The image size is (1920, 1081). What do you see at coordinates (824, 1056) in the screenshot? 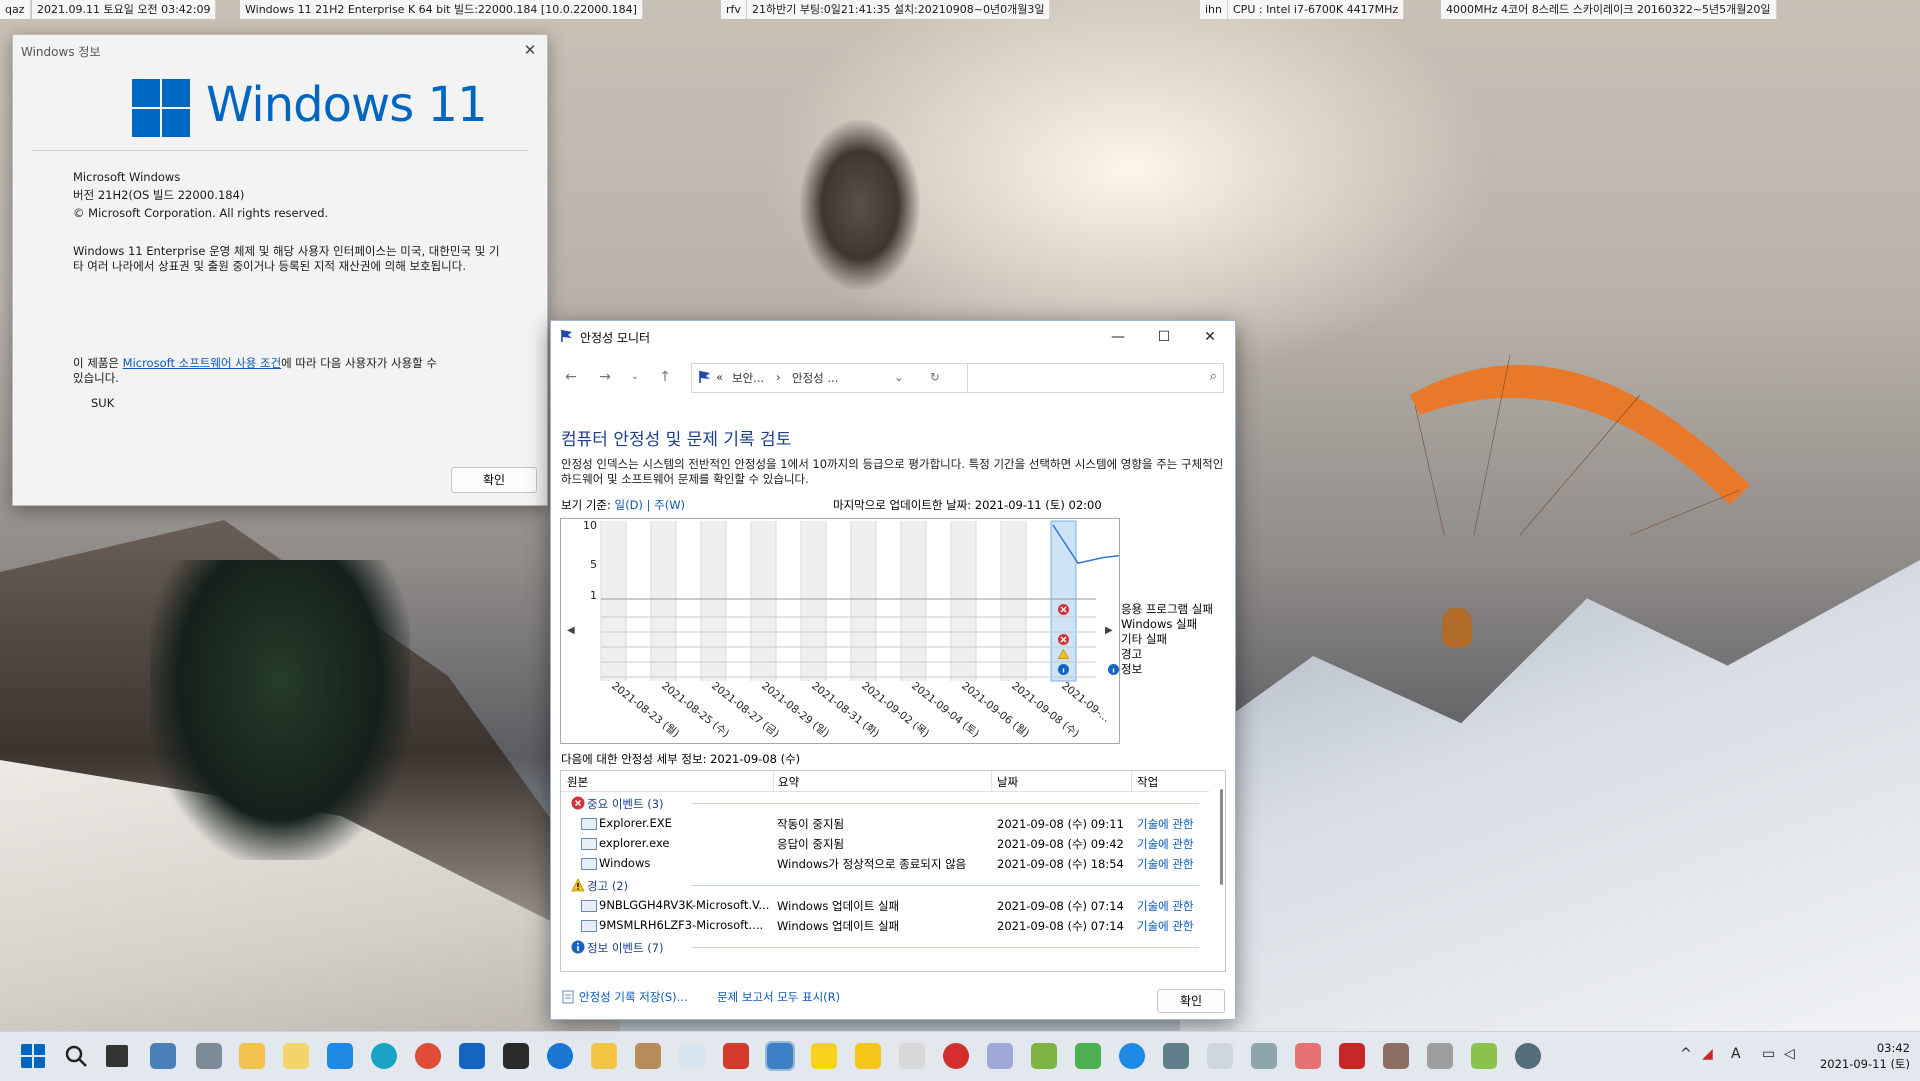
I see `player-icon` at bounding box center [824, 1056].